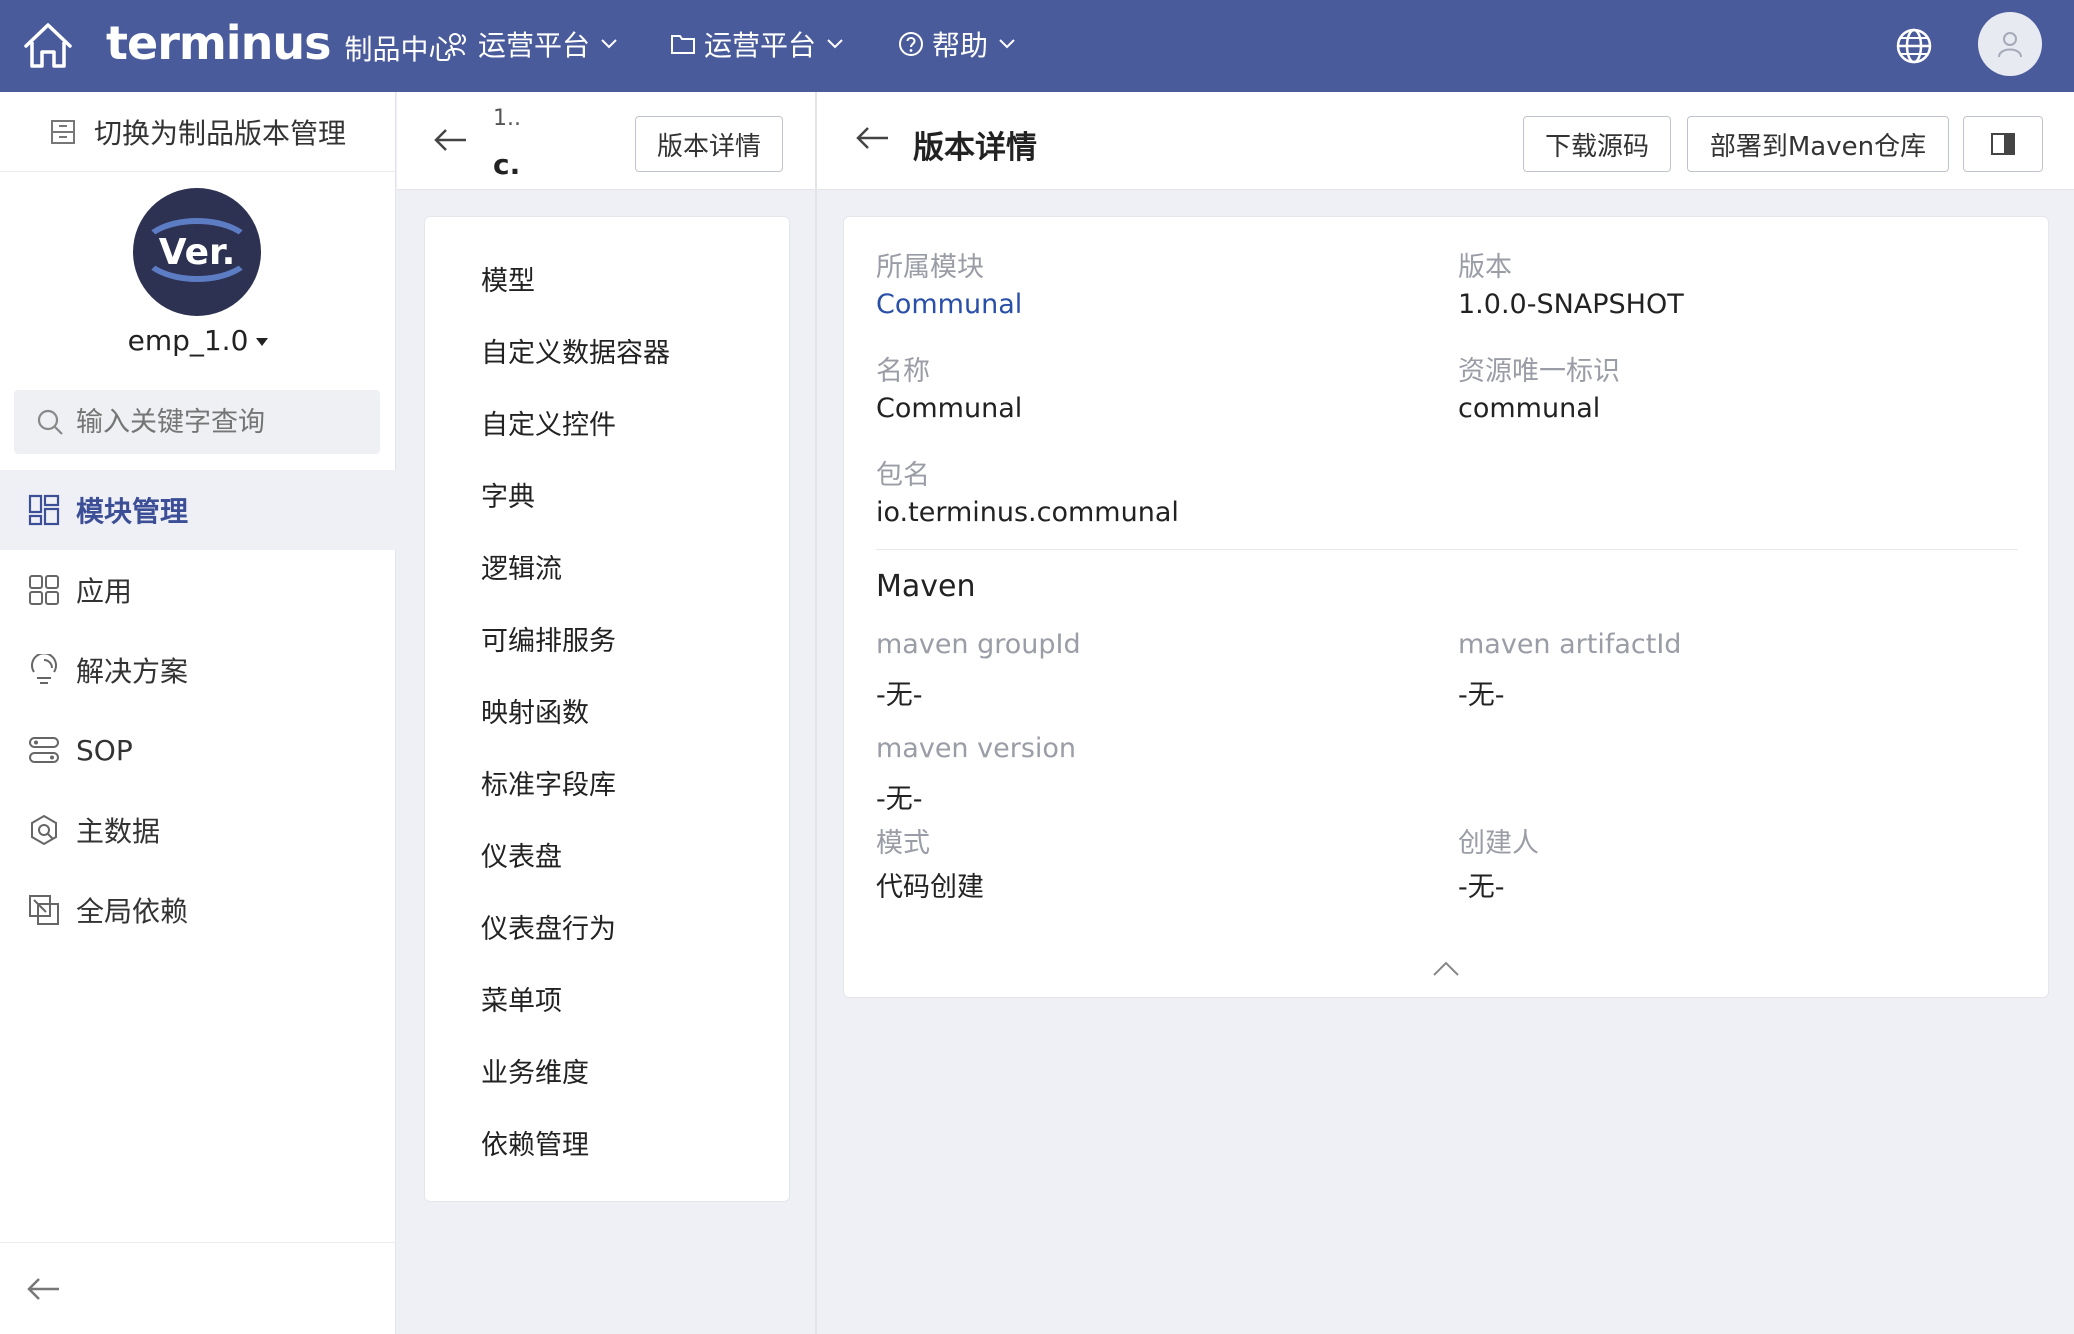 Image resolution: width=2074 pixels, height=1334 pixels. Describe the element at coordinates (1447, 549) in the screenshot. I see `section-divider` at that location.